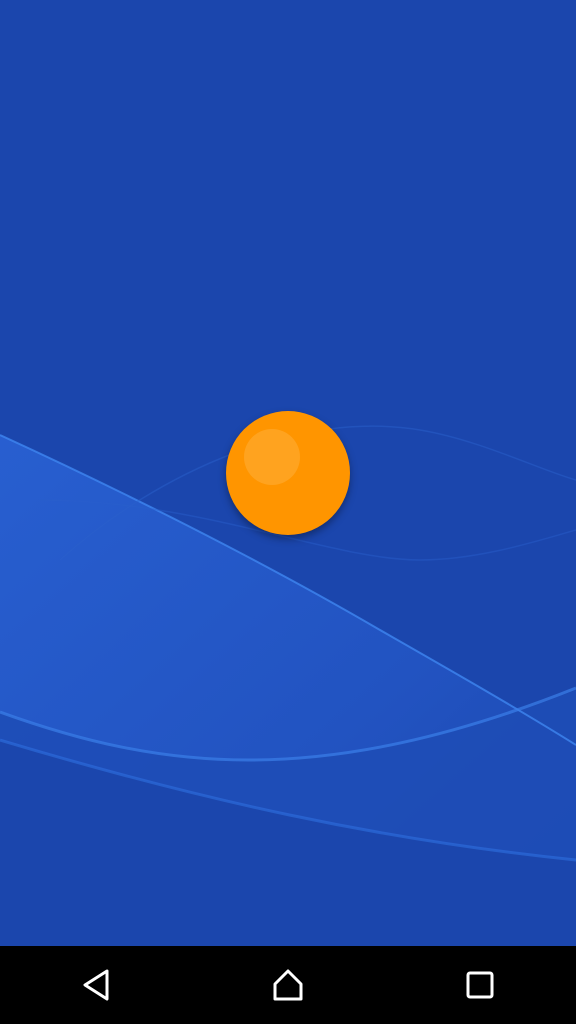 The height and width of the screenshot is (1024, 576). I want to click on back-button, so click(96, 985).